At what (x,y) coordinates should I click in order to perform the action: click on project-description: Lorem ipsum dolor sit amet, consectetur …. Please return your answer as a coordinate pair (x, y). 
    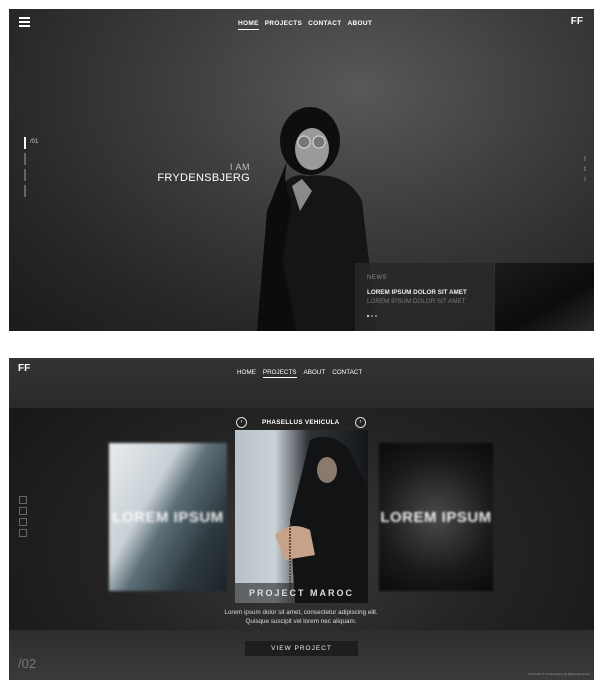
    Looking at the image, I should click on (301, 617).